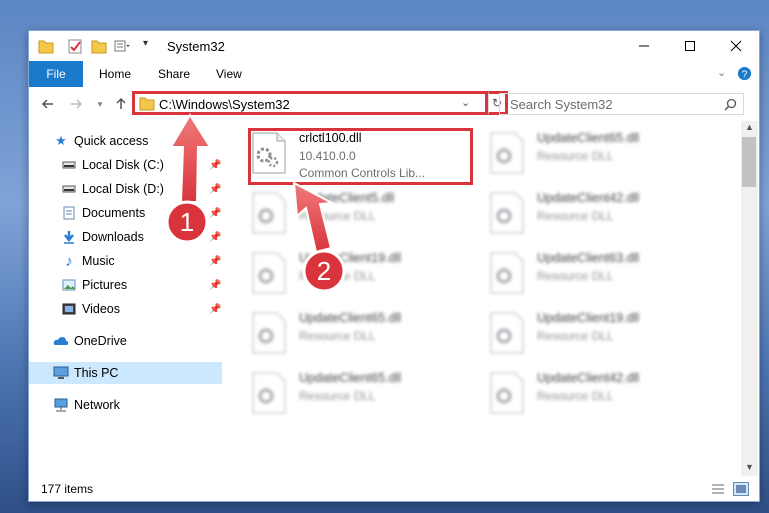 The image size is (769, 513). What do you see at coordinates (145, 43) in the screenshot?
I see `dropdown-arrow-icon: ▾` at bounding box center [145, 43].